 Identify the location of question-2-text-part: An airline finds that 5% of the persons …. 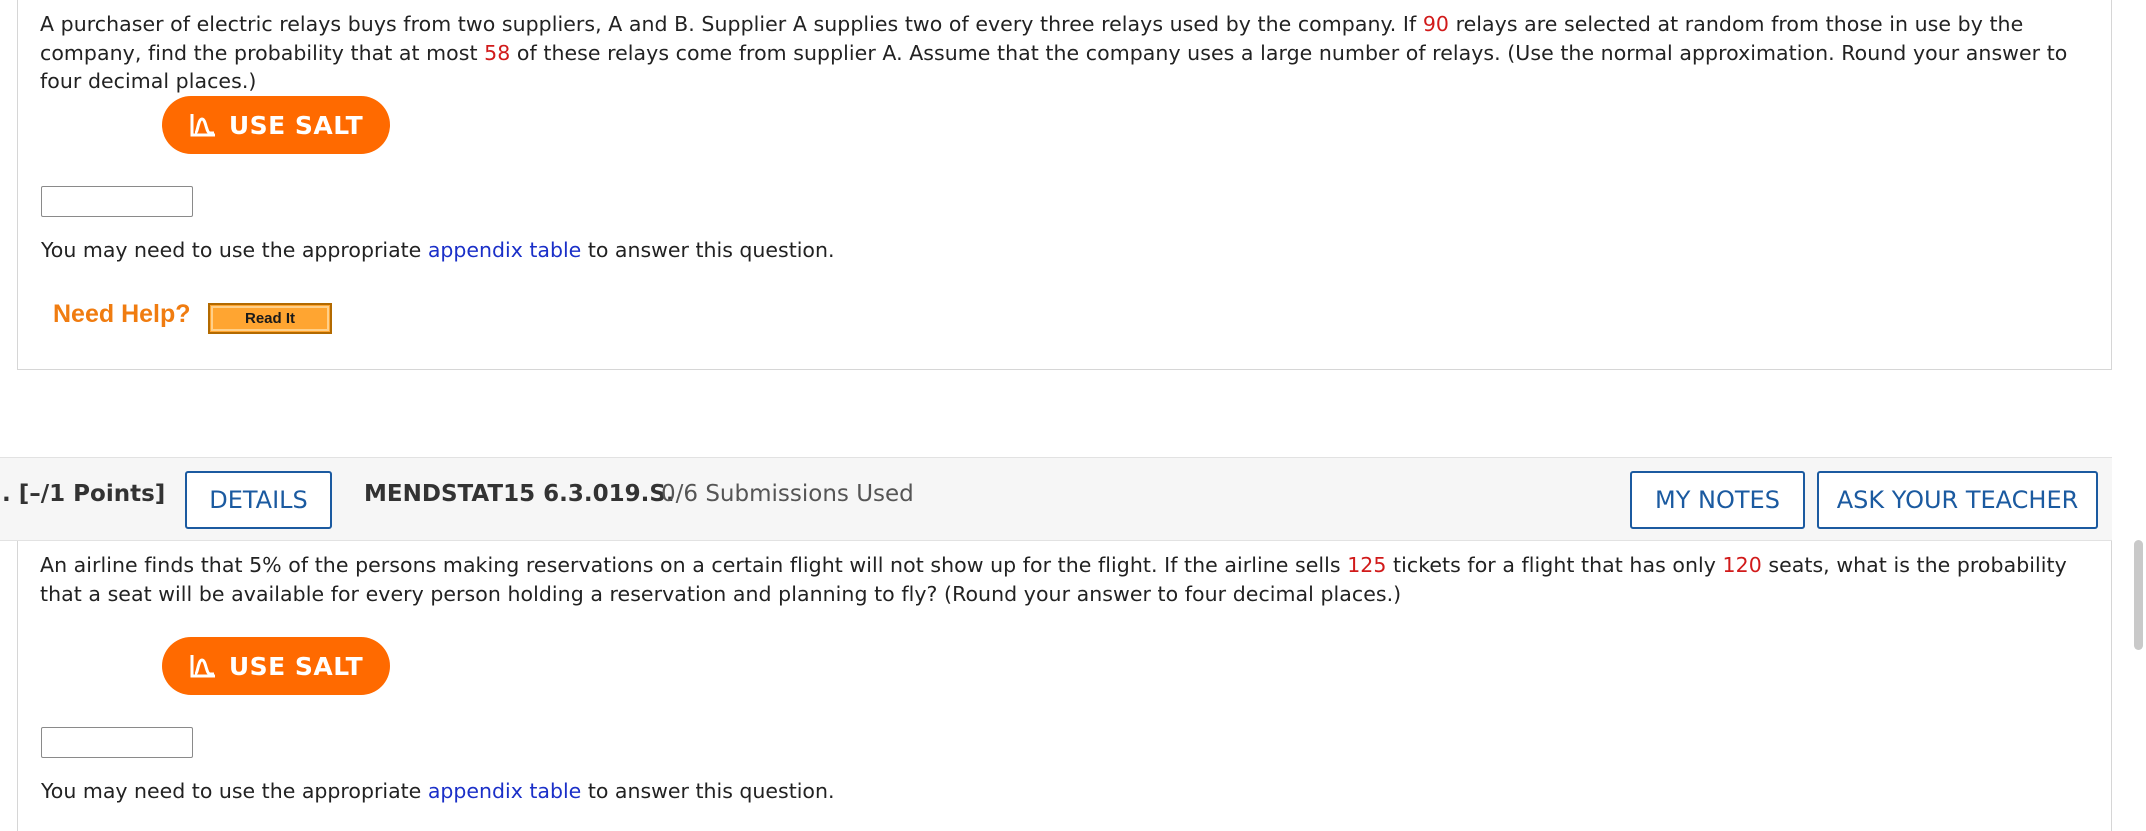
(694, 565).